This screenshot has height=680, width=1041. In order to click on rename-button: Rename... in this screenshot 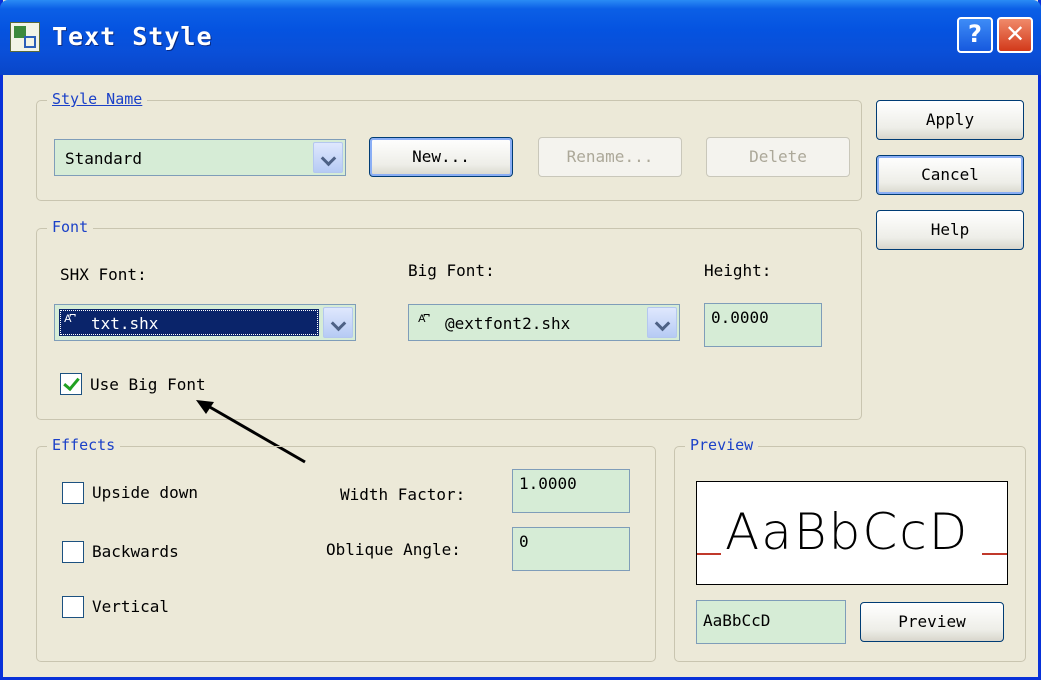, I will do `click(610, 157)`.